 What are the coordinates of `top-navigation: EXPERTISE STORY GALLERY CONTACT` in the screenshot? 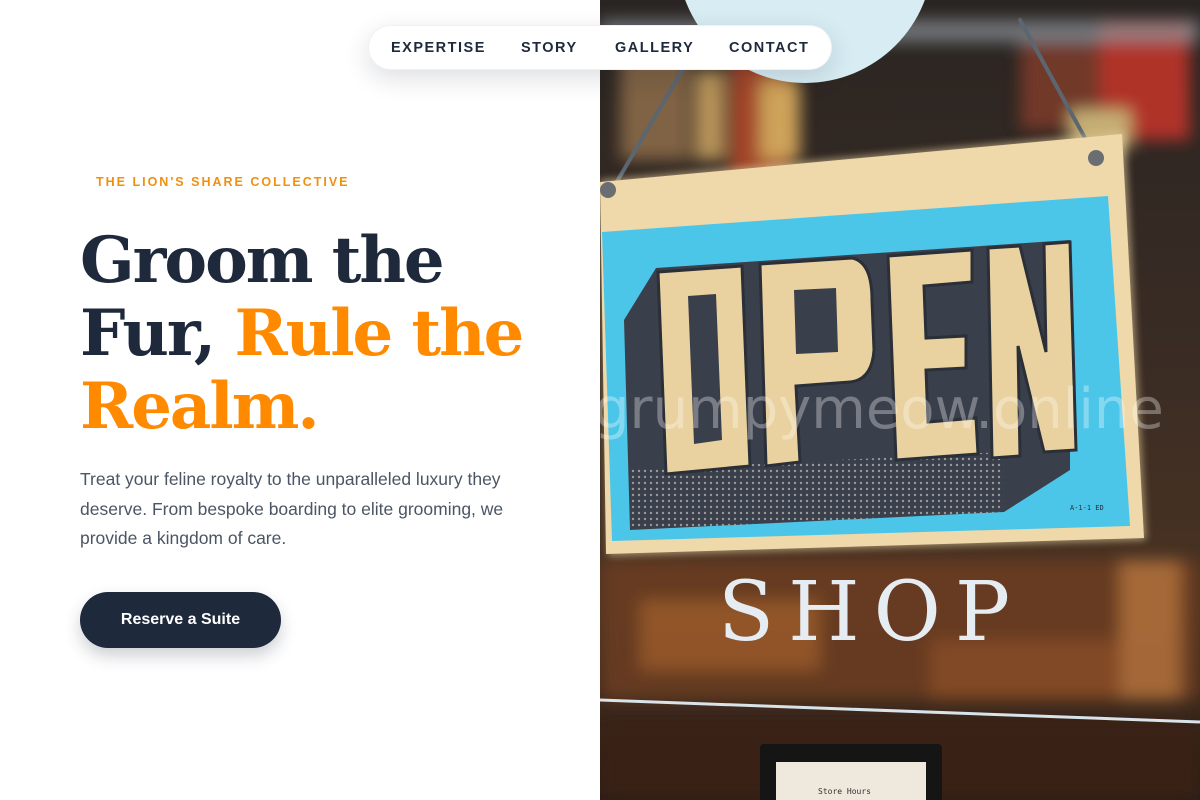 It's located at (600, 47).